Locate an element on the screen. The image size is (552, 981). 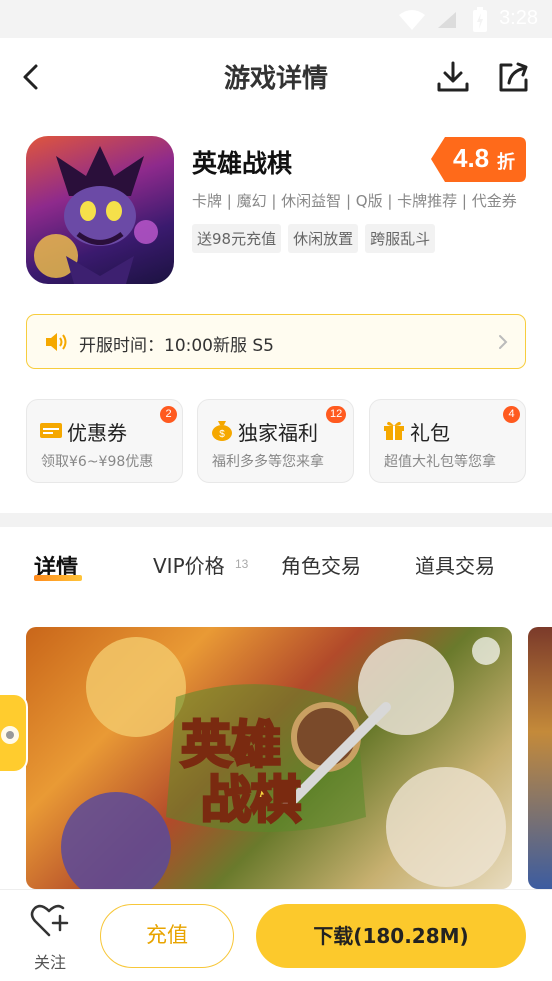
signal-icon is located at coordinates (447, 20).